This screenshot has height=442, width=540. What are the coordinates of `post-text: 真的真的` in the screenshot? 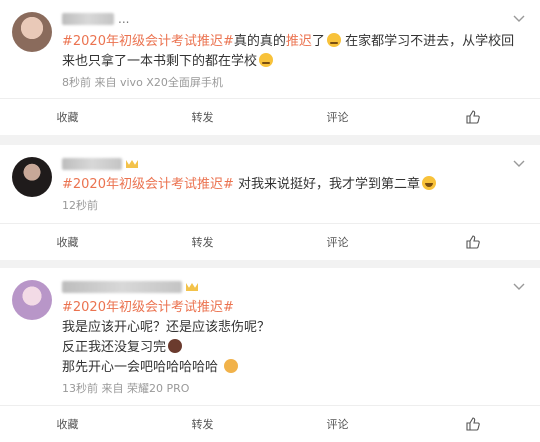 It's located at (259, 41).